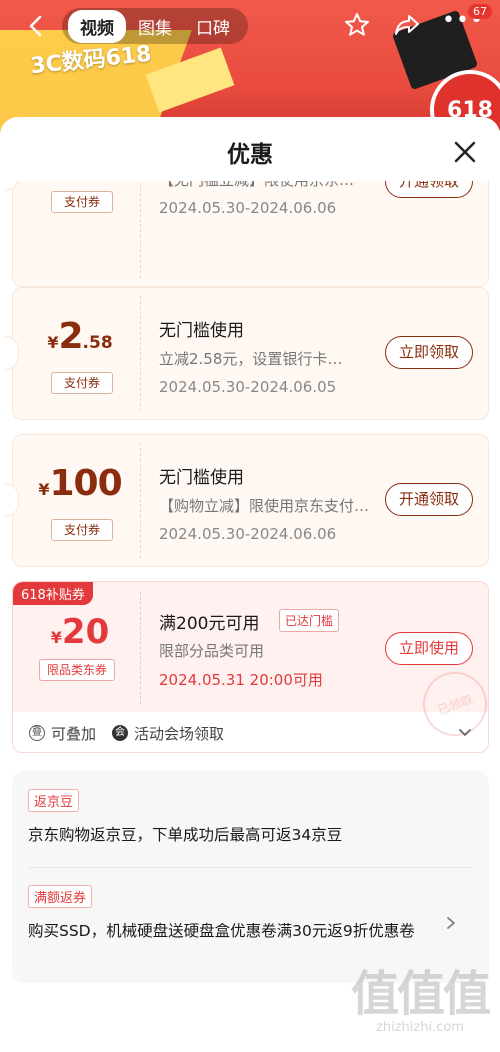 The image size is (500, 1052). What do you see at coordinates (97, 26) in the screenshot?
I see `tab-video: 视频` at bounding box center [97, 26].